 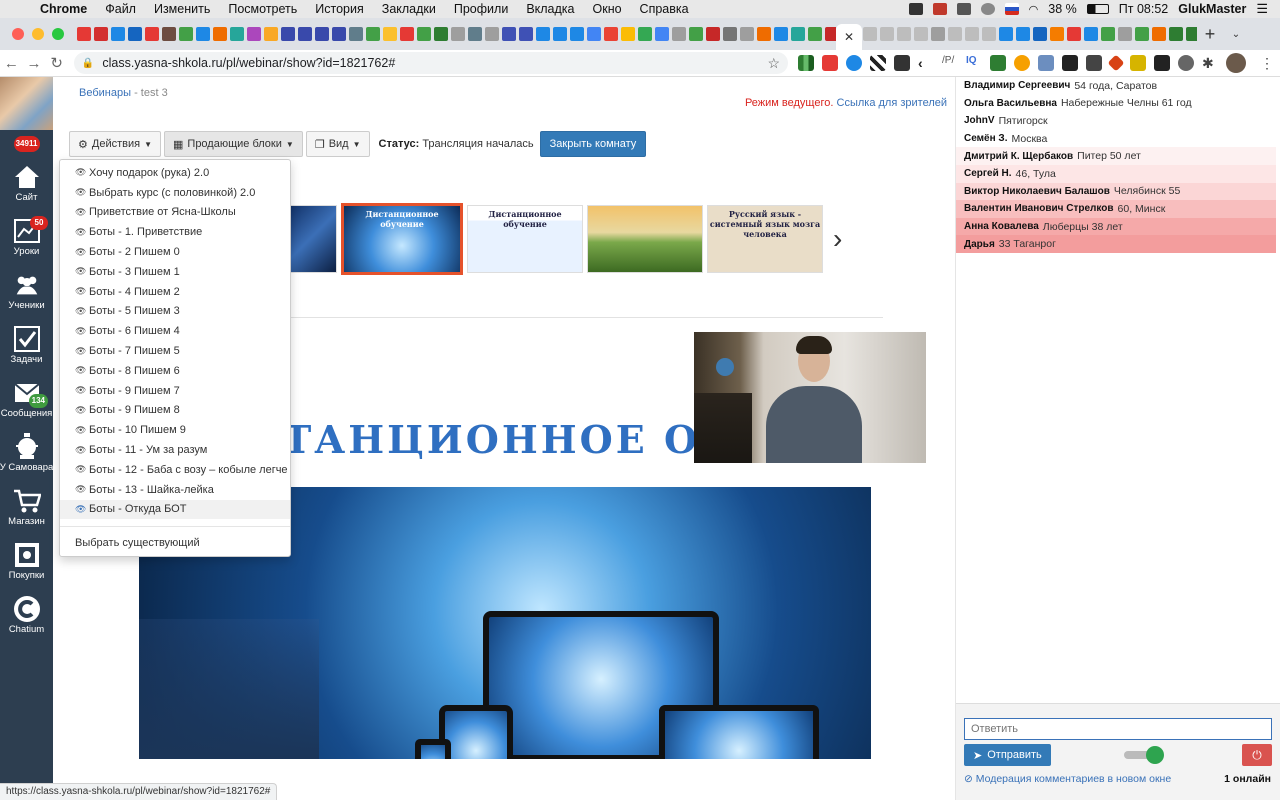 I want to click on chat-author: Анна Ковалева, so click(x=1001, y=226).